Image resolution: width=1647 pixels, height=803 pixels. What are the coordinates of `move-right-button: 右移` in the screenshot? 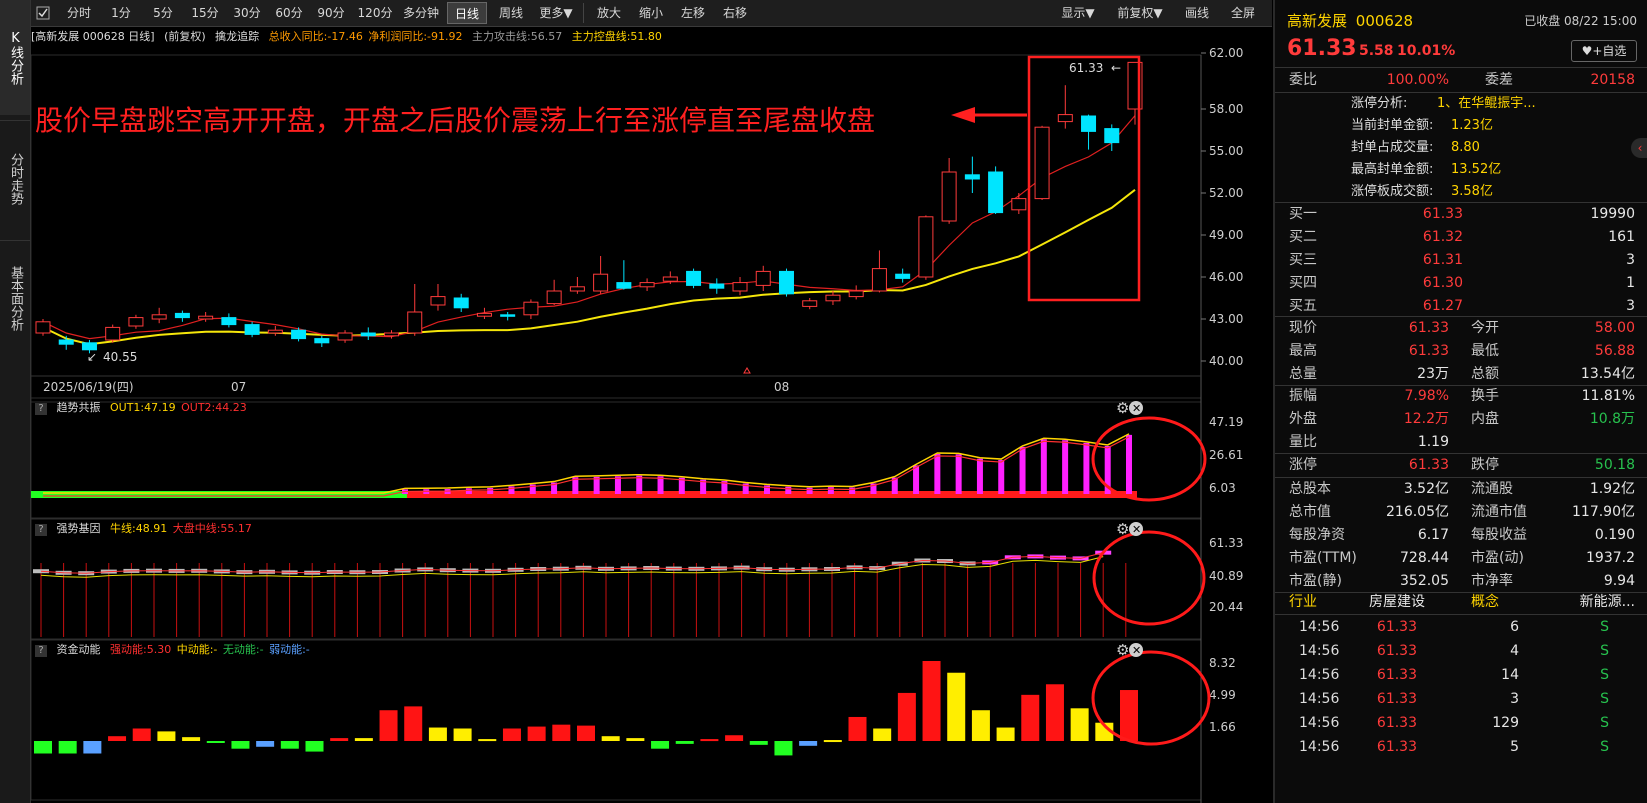 It's located at (735, 13).